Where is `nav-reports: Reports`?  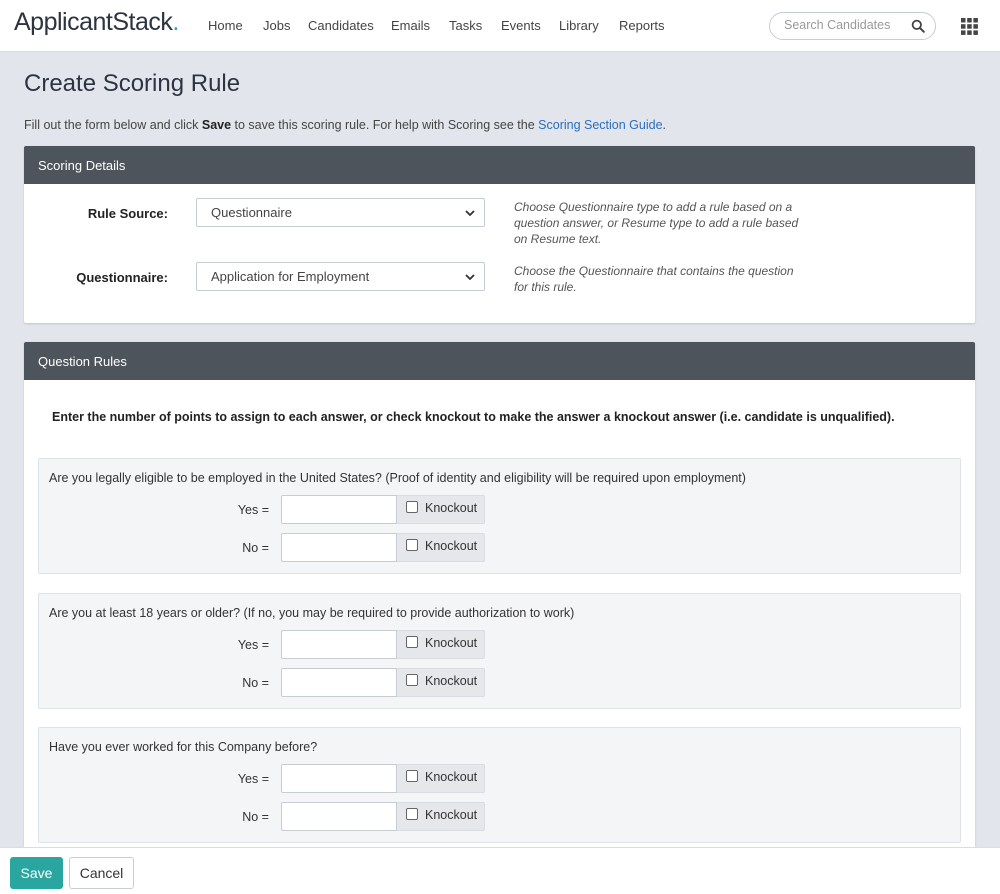 nav-reports: Reports is located at coordinates (642, 25).